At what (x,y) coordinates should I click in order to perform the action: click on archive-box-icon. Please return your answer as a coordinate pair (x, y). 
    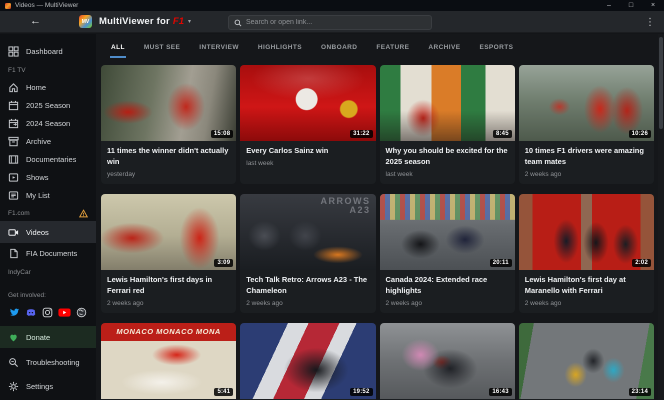
    Looking at the image, I should click on (13, 141).